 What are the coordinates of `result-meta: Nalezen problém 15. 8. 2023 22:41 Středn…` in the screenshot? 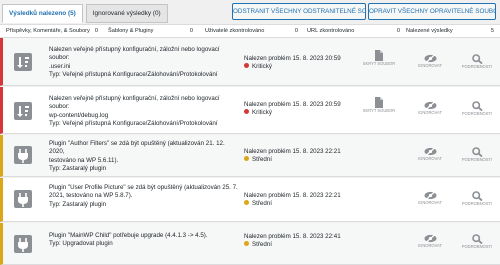 It's located at (304, 241).